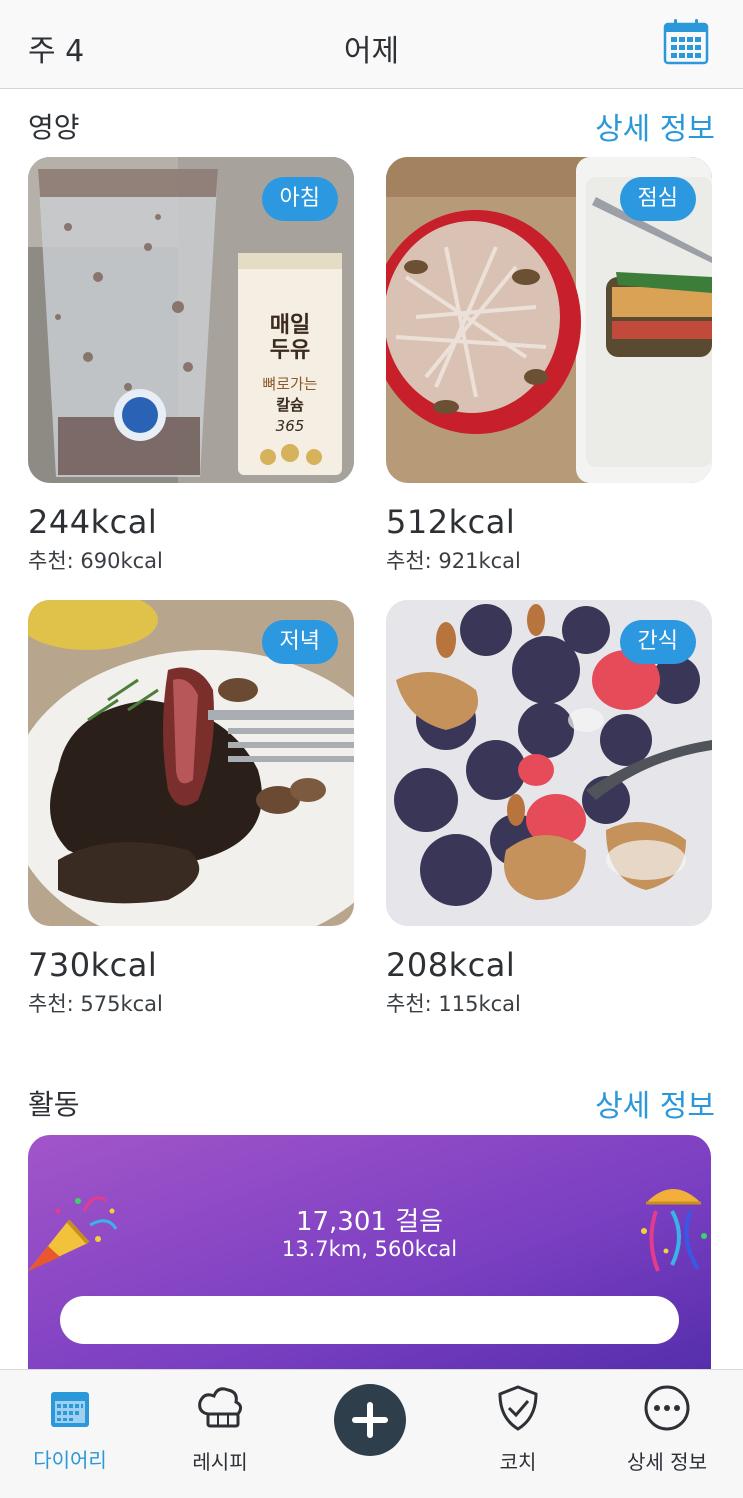  What do you see at coordinates (369, 1249) in the screenshot?
I see `distance-calories: 13.7km, 560kcal` at bounding box center [369, 1249].